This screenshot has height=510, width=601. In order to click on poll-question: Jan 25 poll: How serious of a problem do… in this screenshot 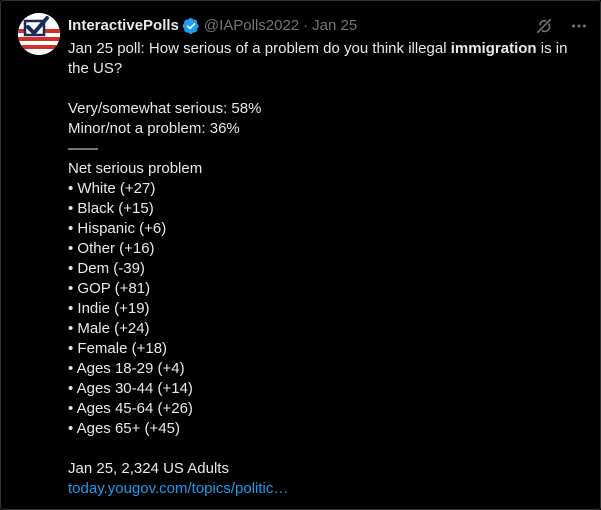, I will do `click(320, 59)`.